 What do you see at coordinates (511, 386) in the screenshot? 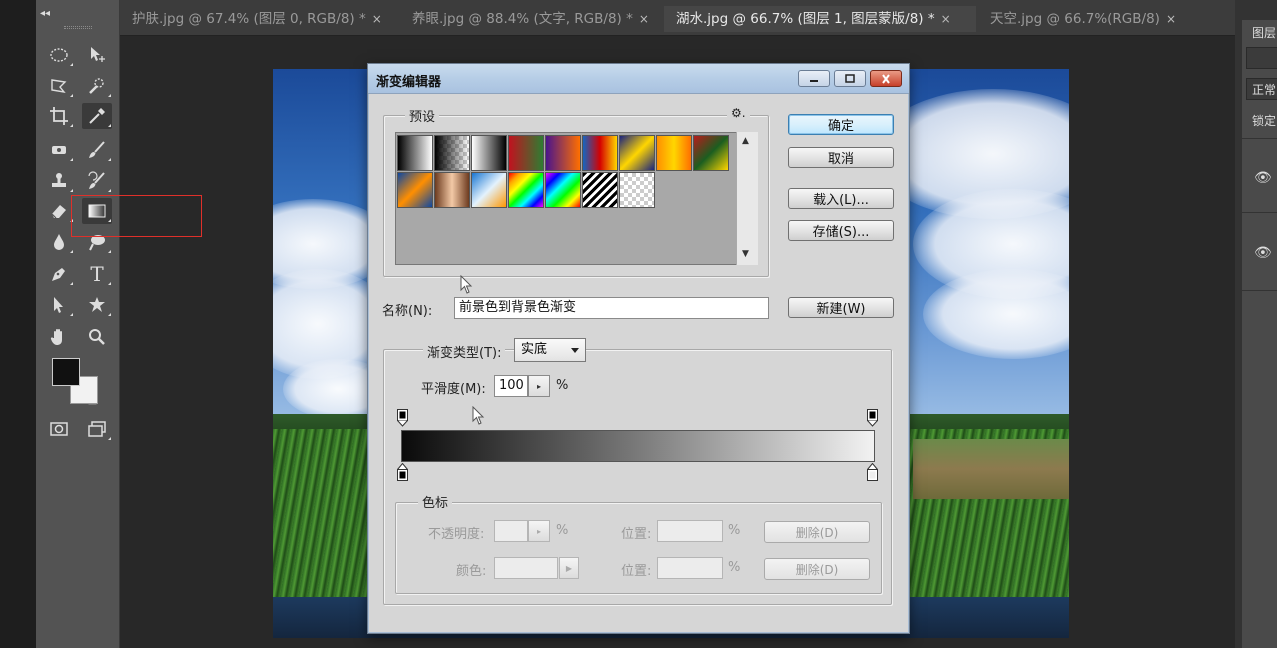
I see `smoothness-input: 100` at bounding box center [511, 386].